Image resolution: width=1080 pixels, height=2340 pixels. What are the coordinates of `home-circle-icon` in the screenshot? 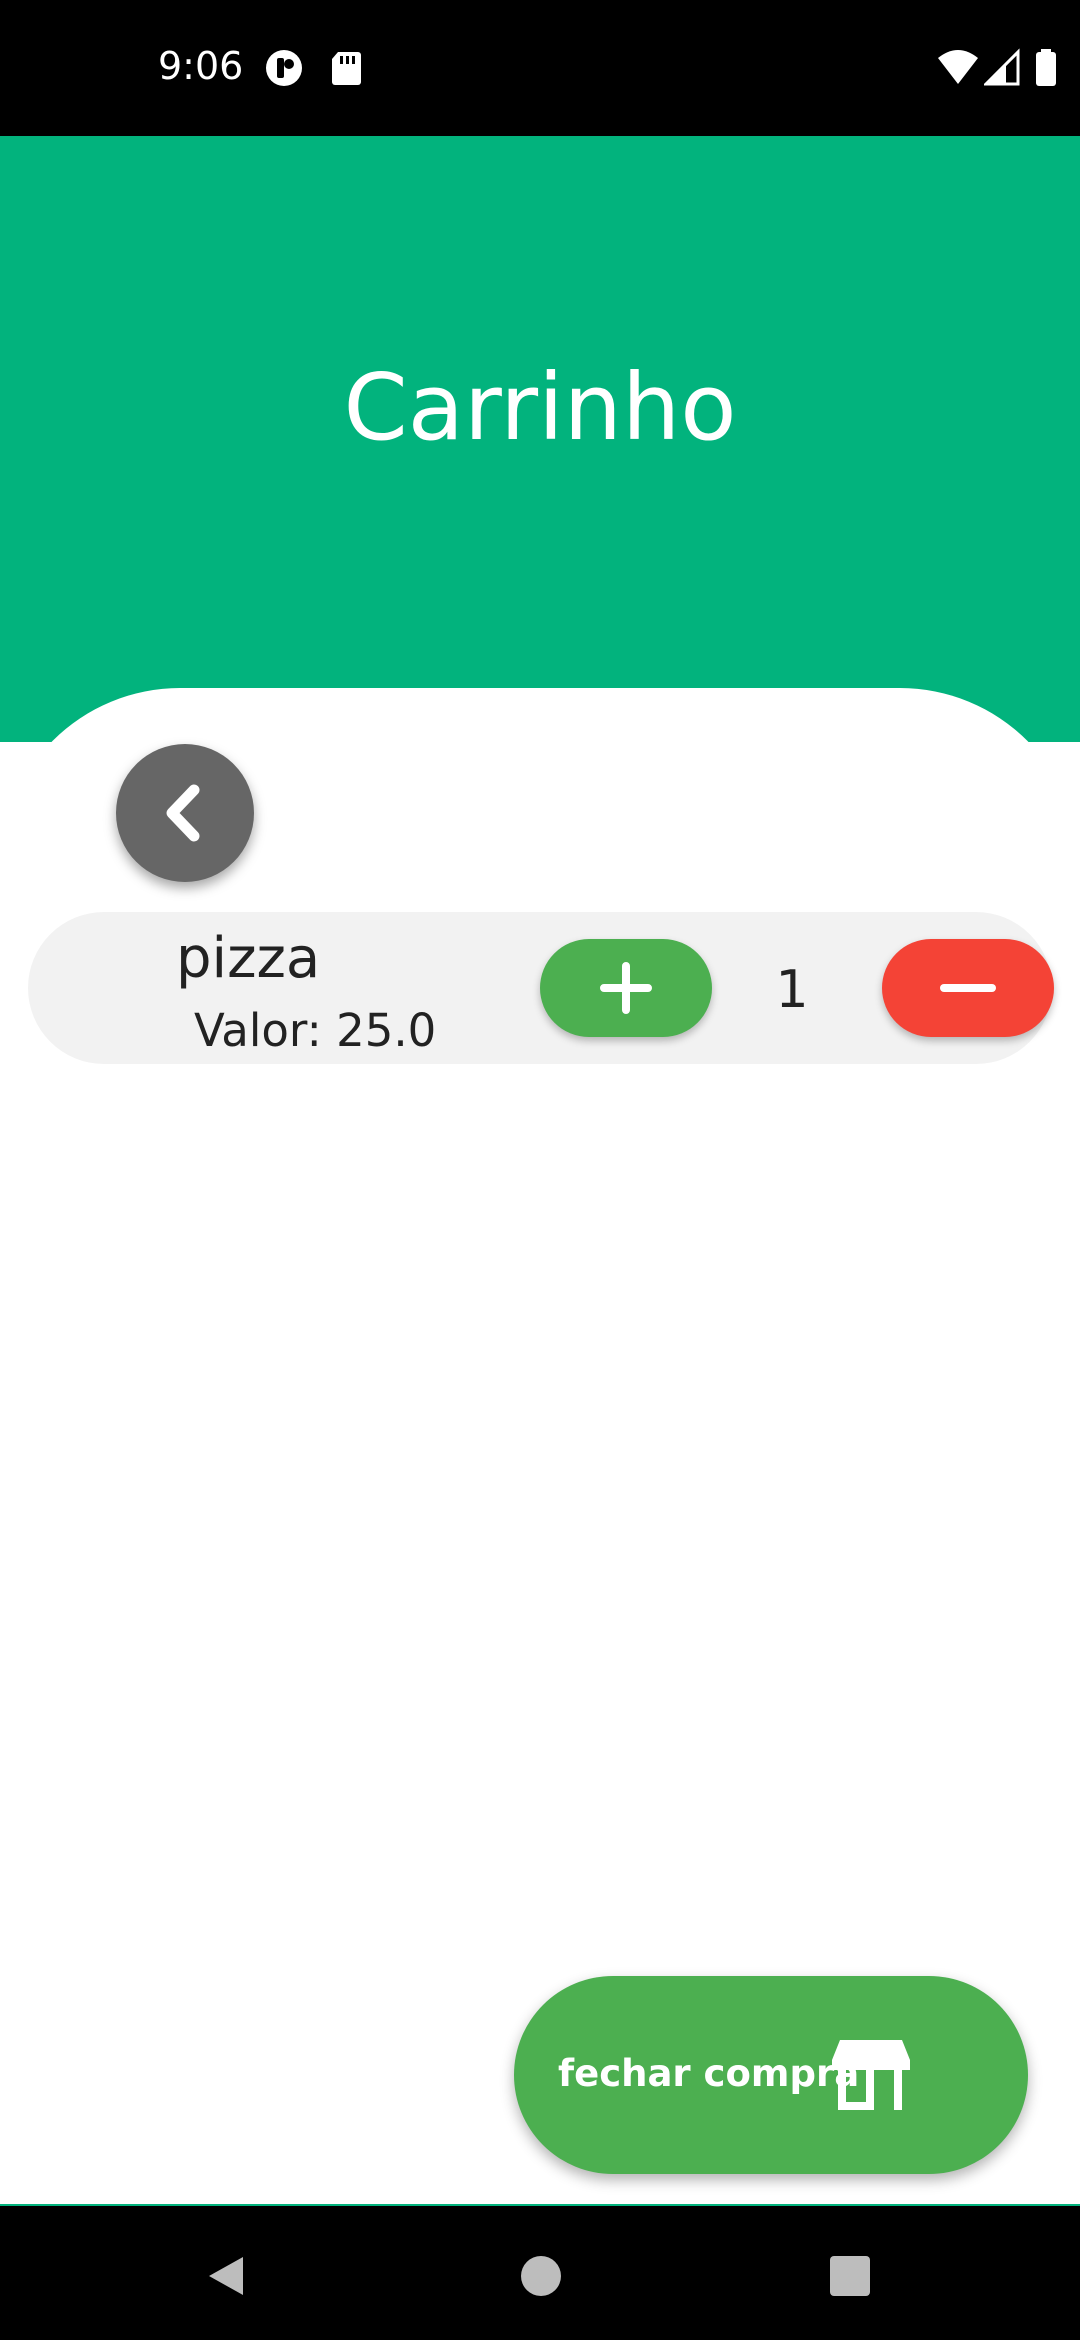 It's located at (541, 2276).